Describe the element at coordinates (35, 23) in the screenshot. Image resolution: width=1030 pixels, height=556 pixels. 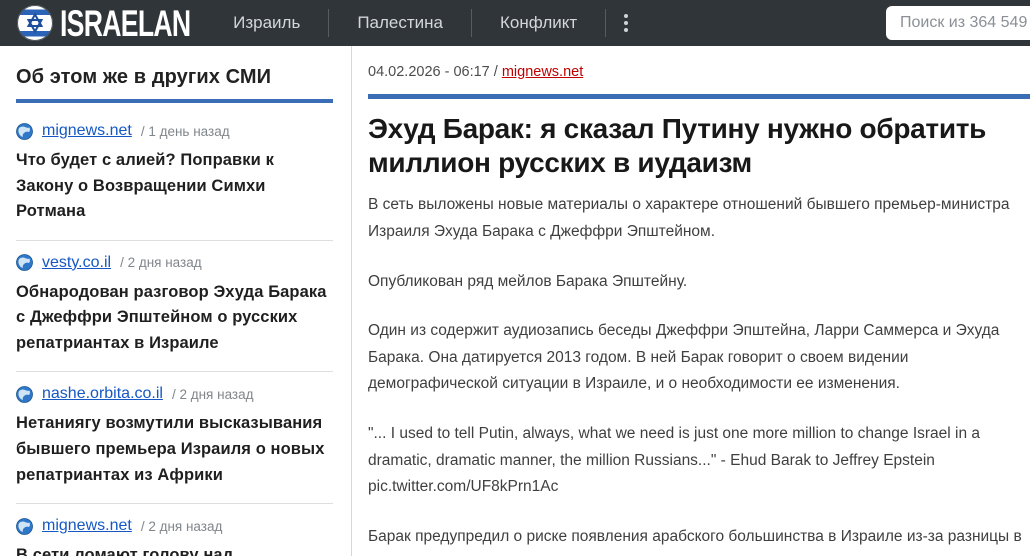
I see `israel-flag-icon` at that location.